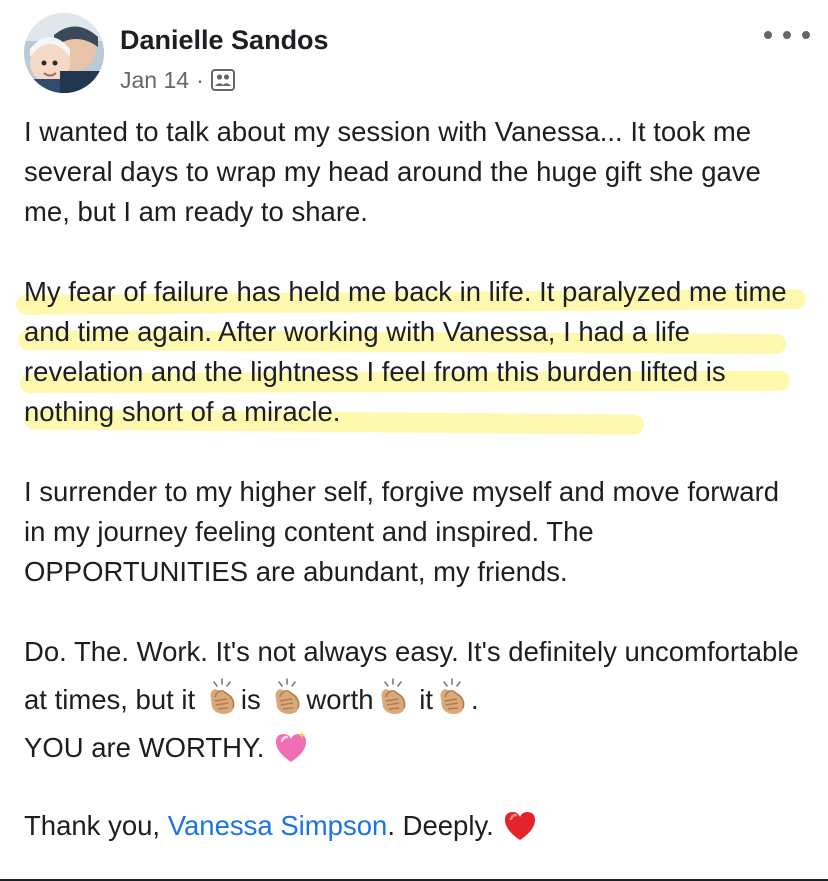 The width and height of the screenshot is (828, 881). I want to click on sparkling-heart-emoji, so click(291, 747).